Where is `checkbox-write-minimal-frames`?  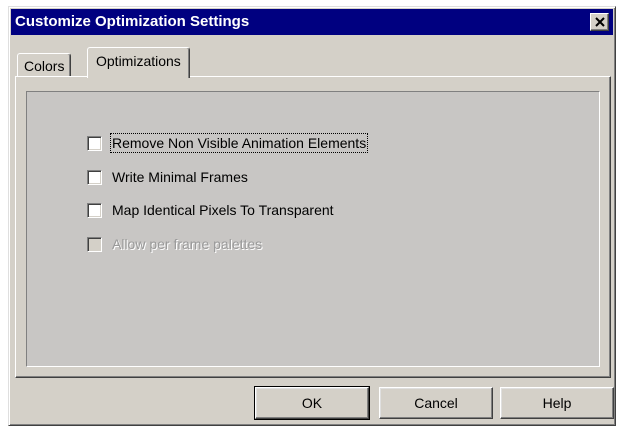 checkbox-write-minimal-frames is located at coordinates (94, 177).